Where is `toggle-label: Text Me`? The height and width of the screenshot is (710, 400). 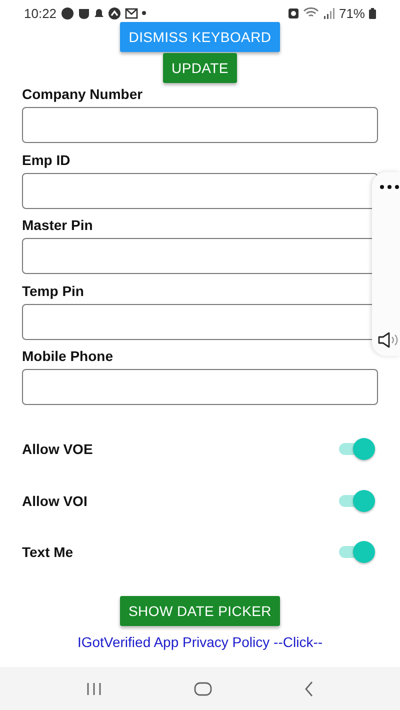
toggle-label: Text Me is located at coordinates (48, 552).